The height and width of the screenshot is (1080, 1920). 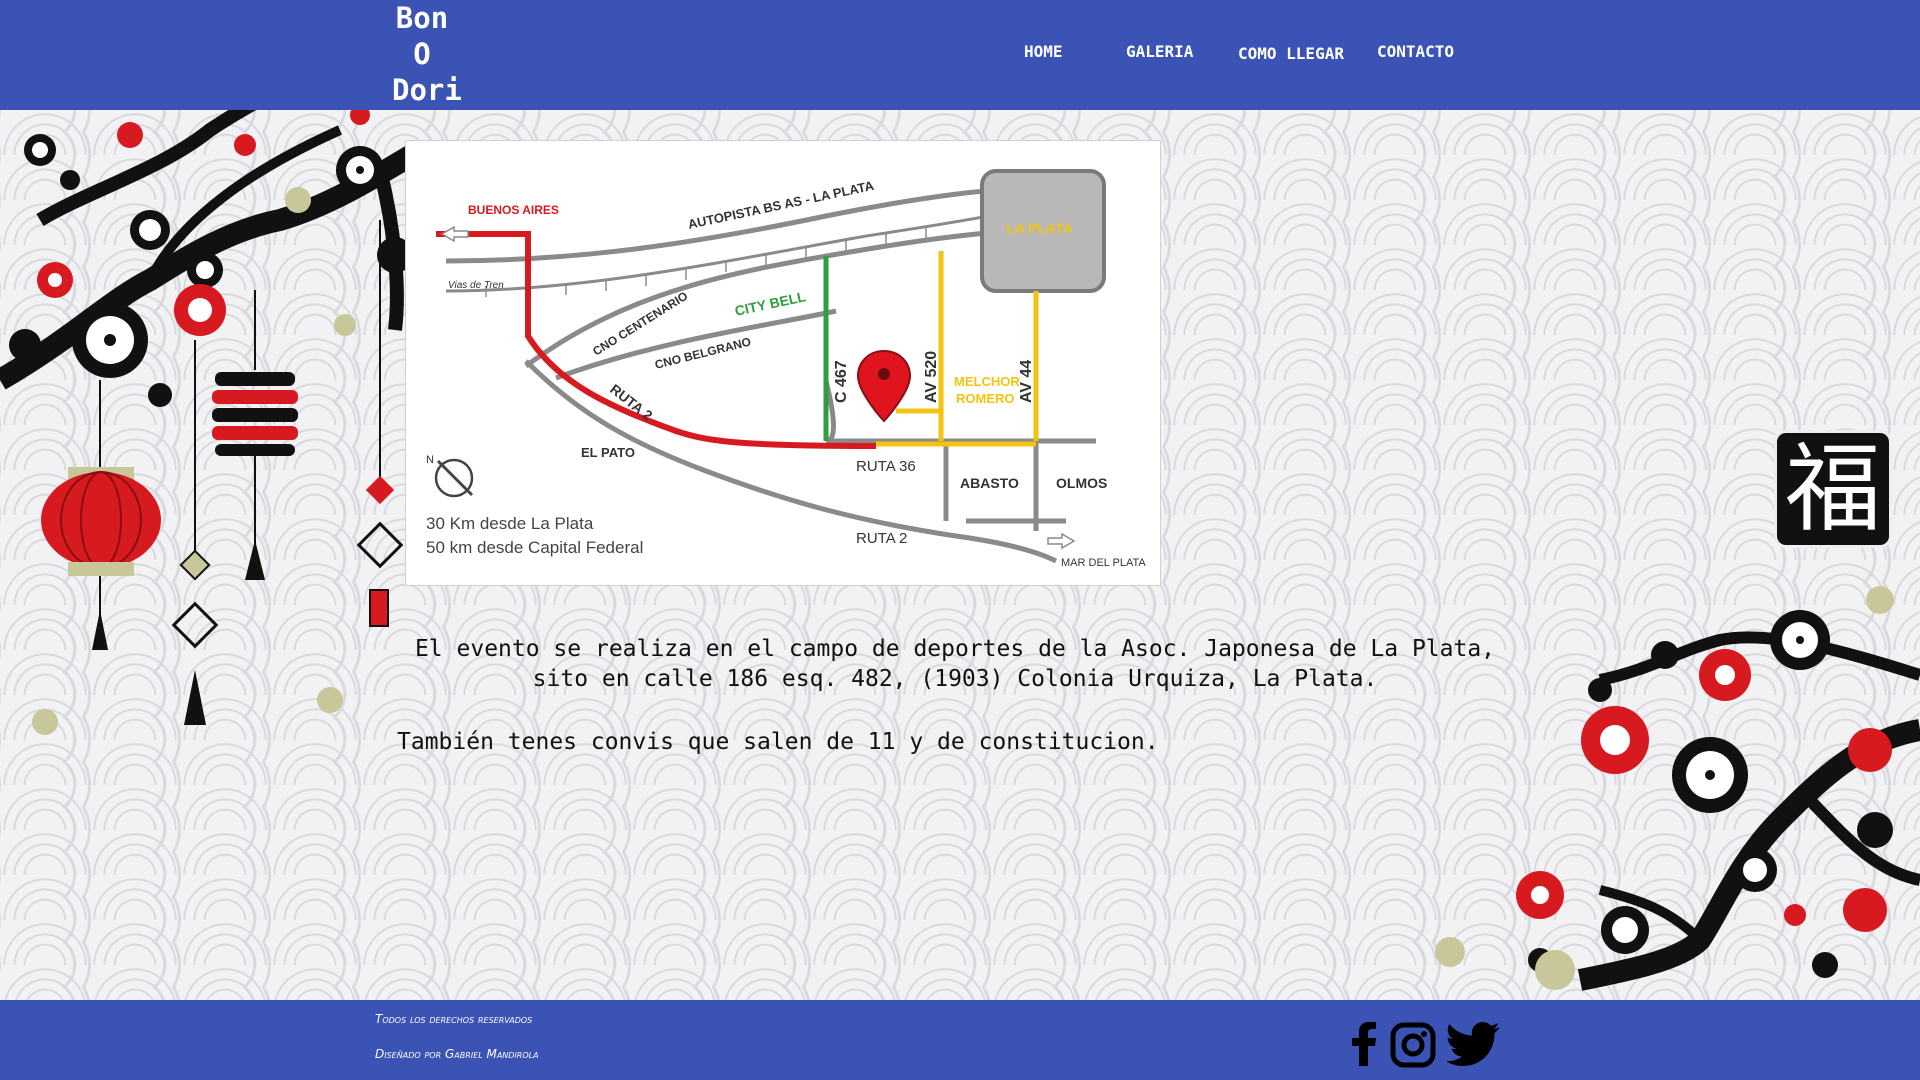 I want to click on fuku-badge-icon: 福, so click(x=1833, y=489).